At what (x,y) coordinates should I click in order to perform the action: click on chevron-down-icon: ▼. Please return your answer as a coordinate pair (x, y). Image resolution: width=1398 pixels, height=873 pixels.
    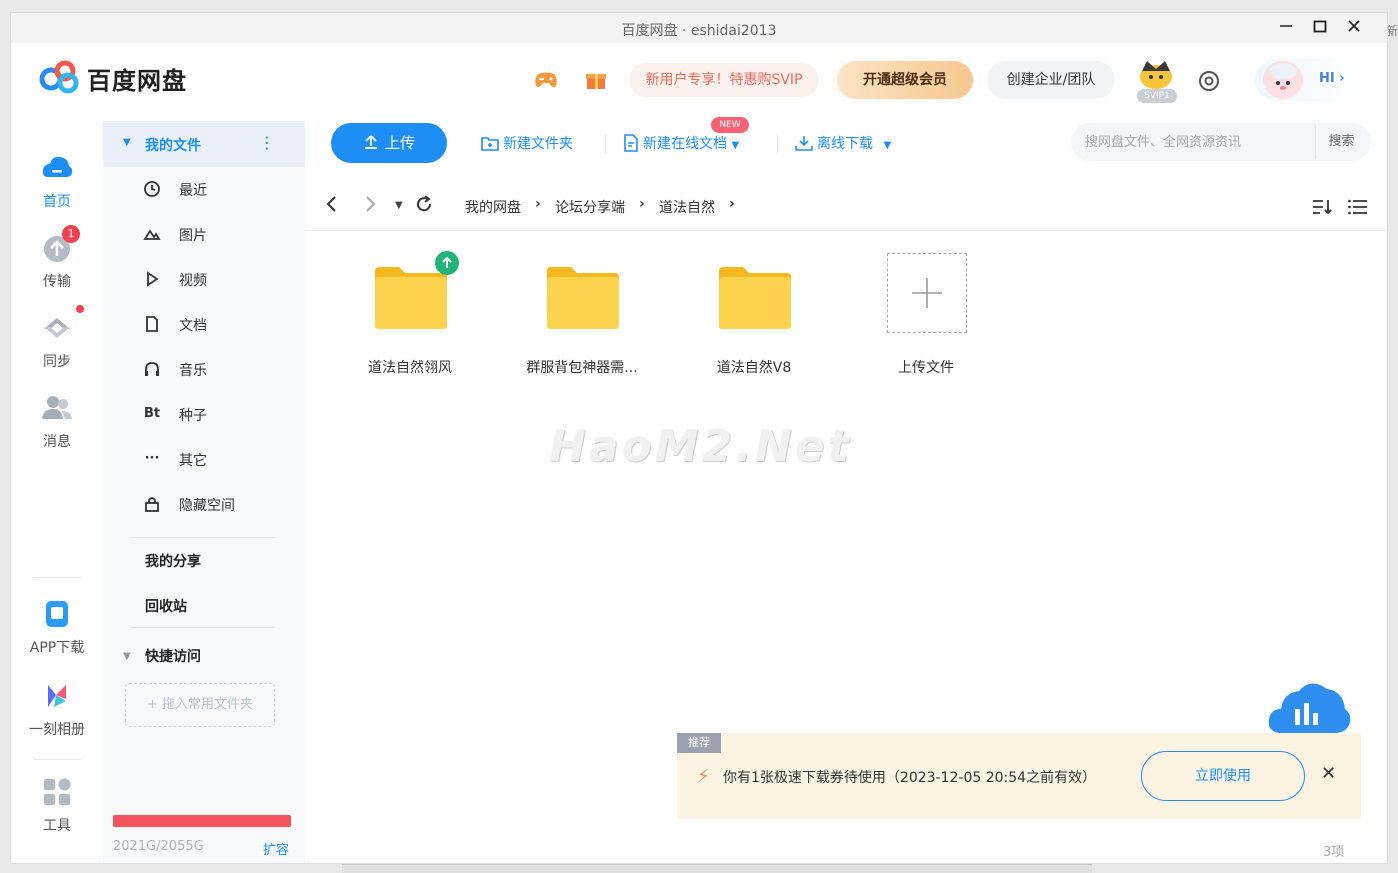
    Looking at the image, I should click on (887, 145).